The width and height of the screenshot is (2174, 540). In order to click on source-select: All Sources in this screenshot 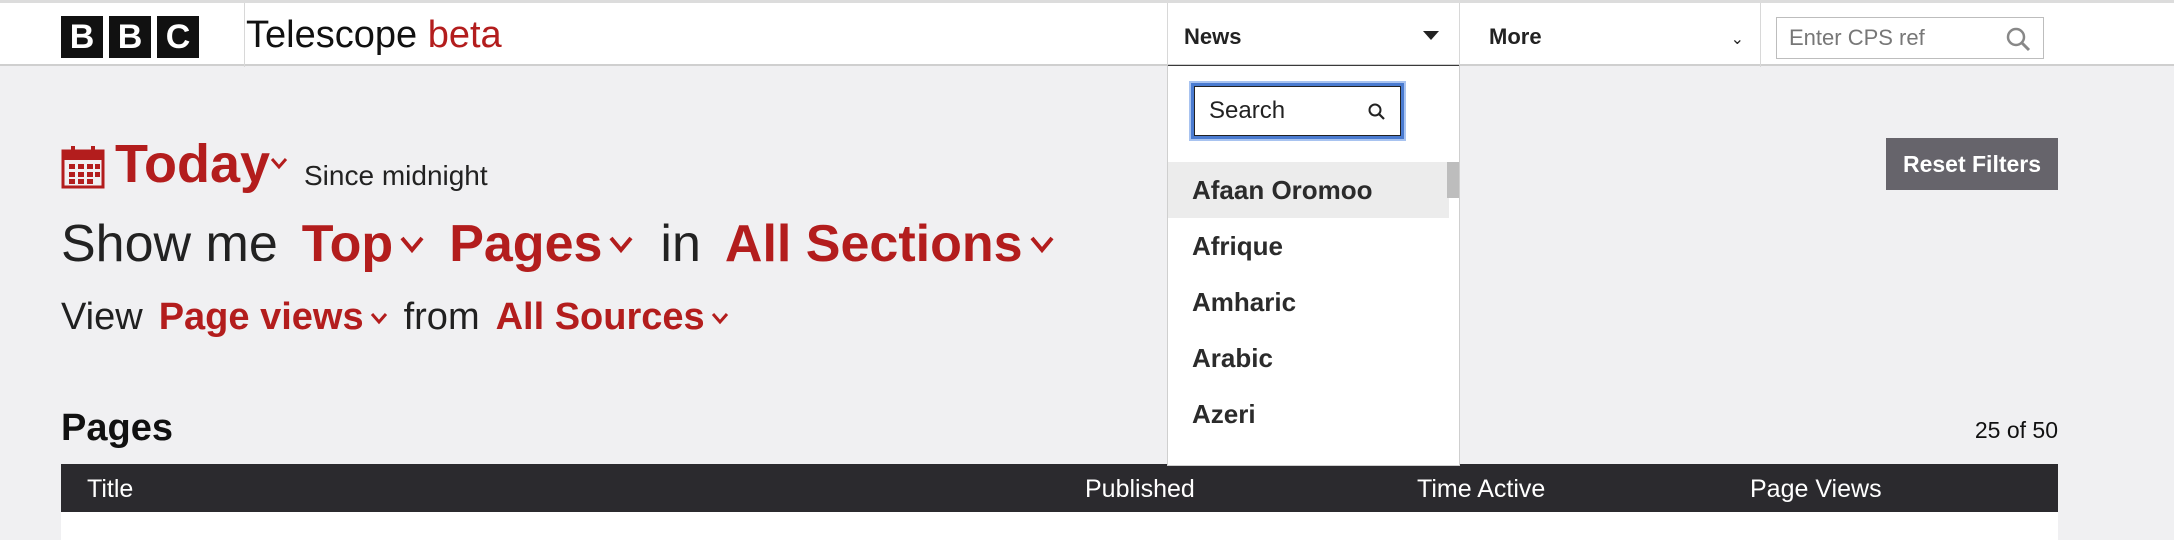, I will do `click(612, 317)`.